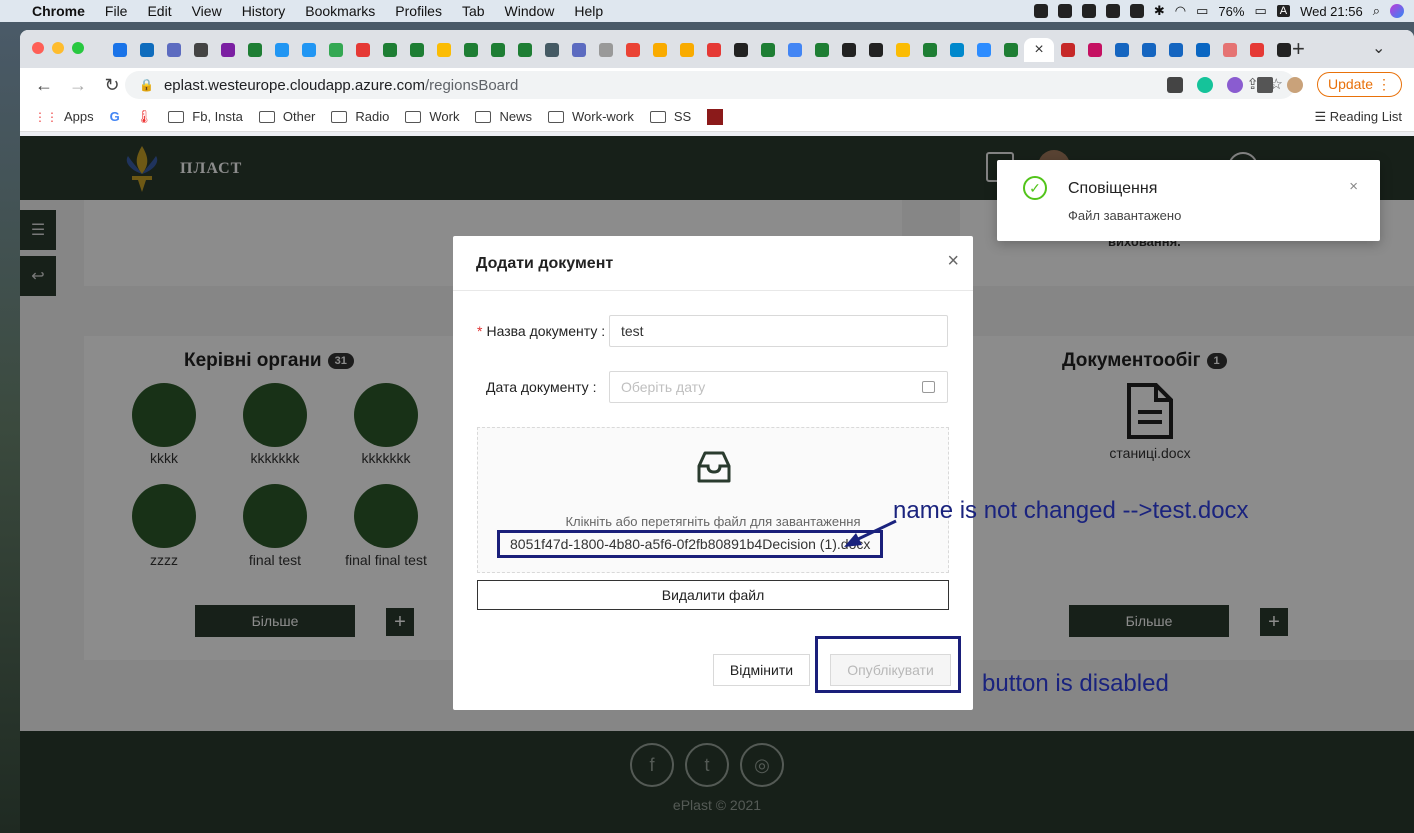 This screenshot has width=1414, height=833. I want to click on menu-tab: Tab, so click(473, 11).